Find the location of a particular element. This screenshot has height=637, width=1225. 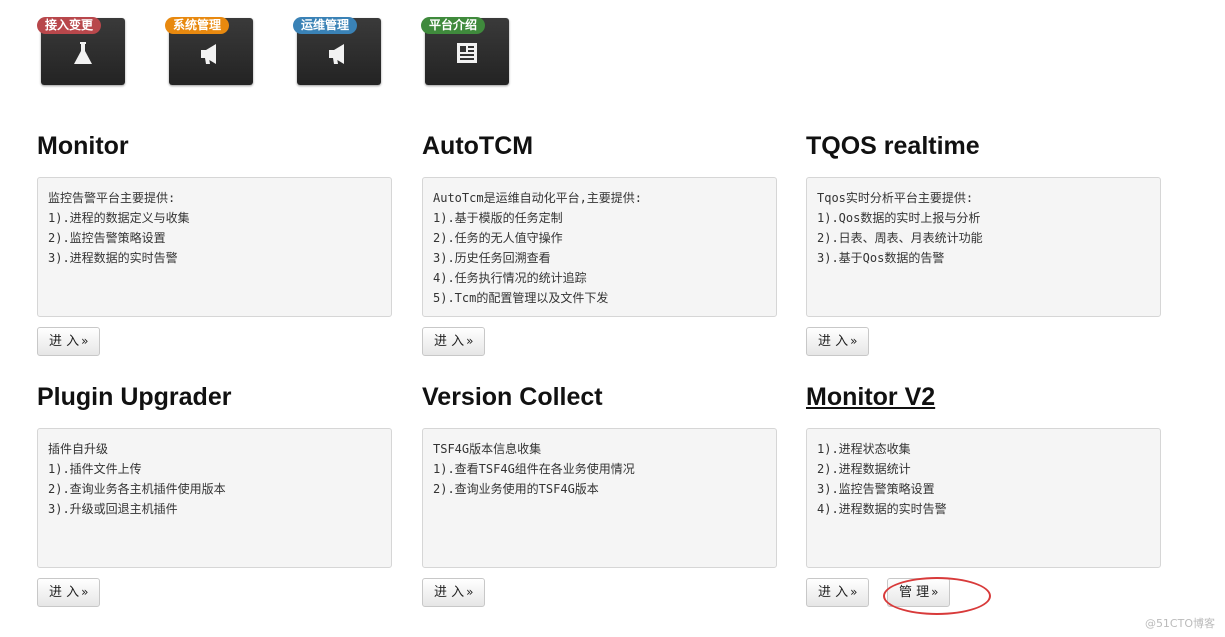

tile-access-change: 接入变更 is located at coordinates (81, 51).